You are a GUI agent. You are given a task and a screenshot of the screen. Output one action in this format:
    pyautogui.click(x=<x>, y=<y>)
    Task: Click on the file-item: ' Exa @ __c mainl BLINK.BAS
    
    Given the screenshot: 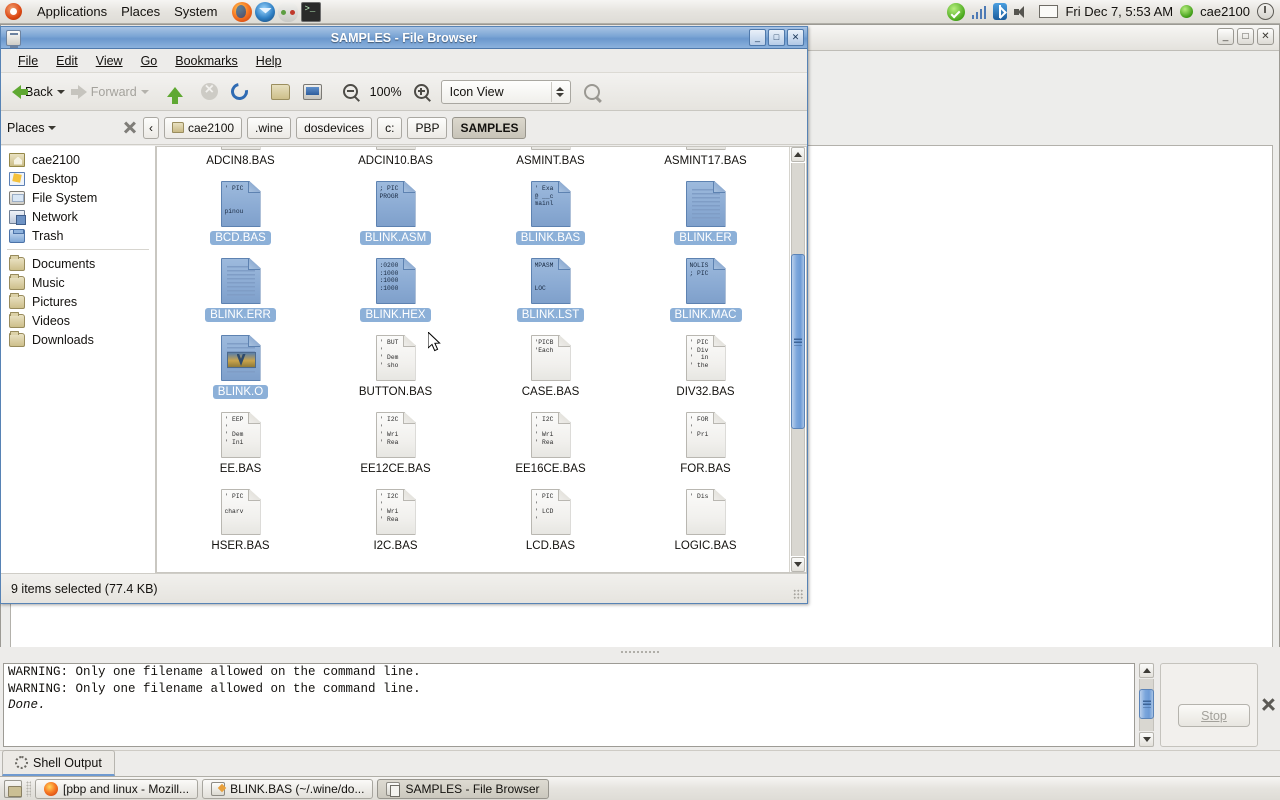 What is the action you would take?
    pyautogui.click(x=550, y=214)
    